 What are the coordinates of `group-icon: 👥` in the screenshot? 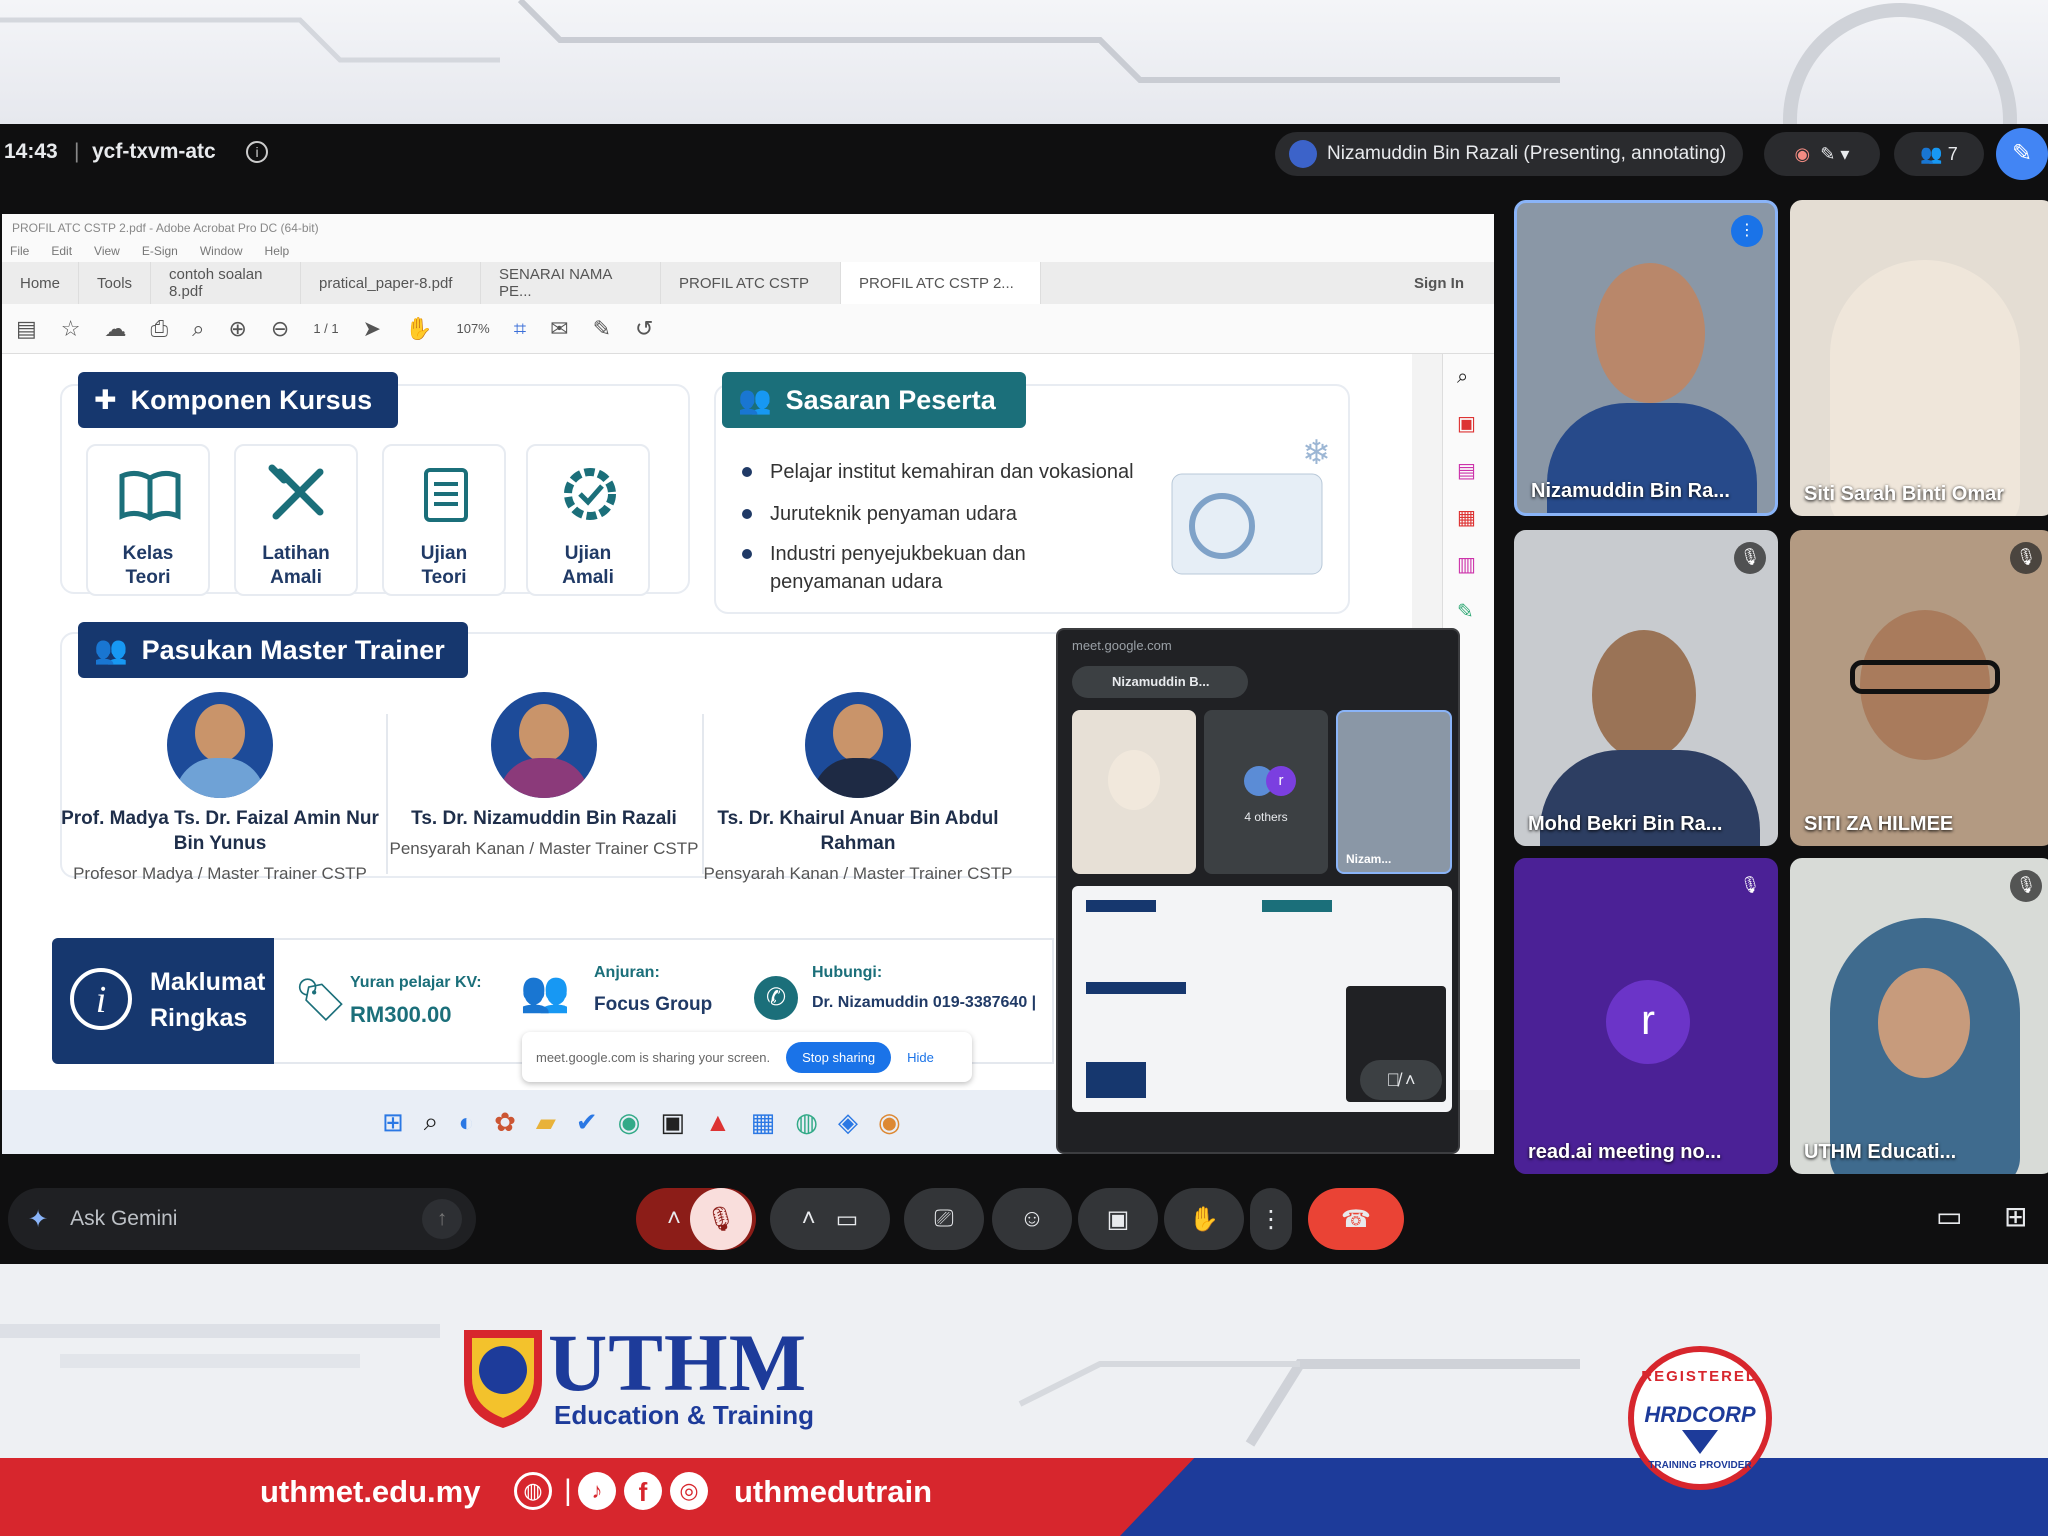 It's located at (545, 992).